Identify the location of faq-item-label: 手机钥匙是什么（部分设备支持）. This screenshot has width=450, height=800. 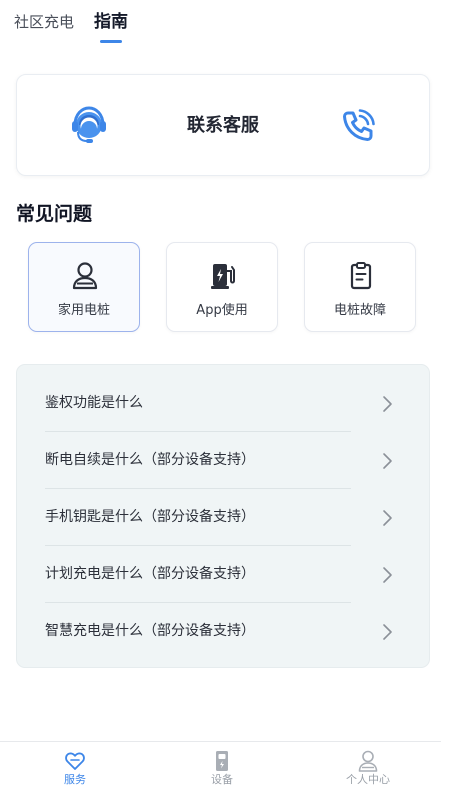
(150, 517).